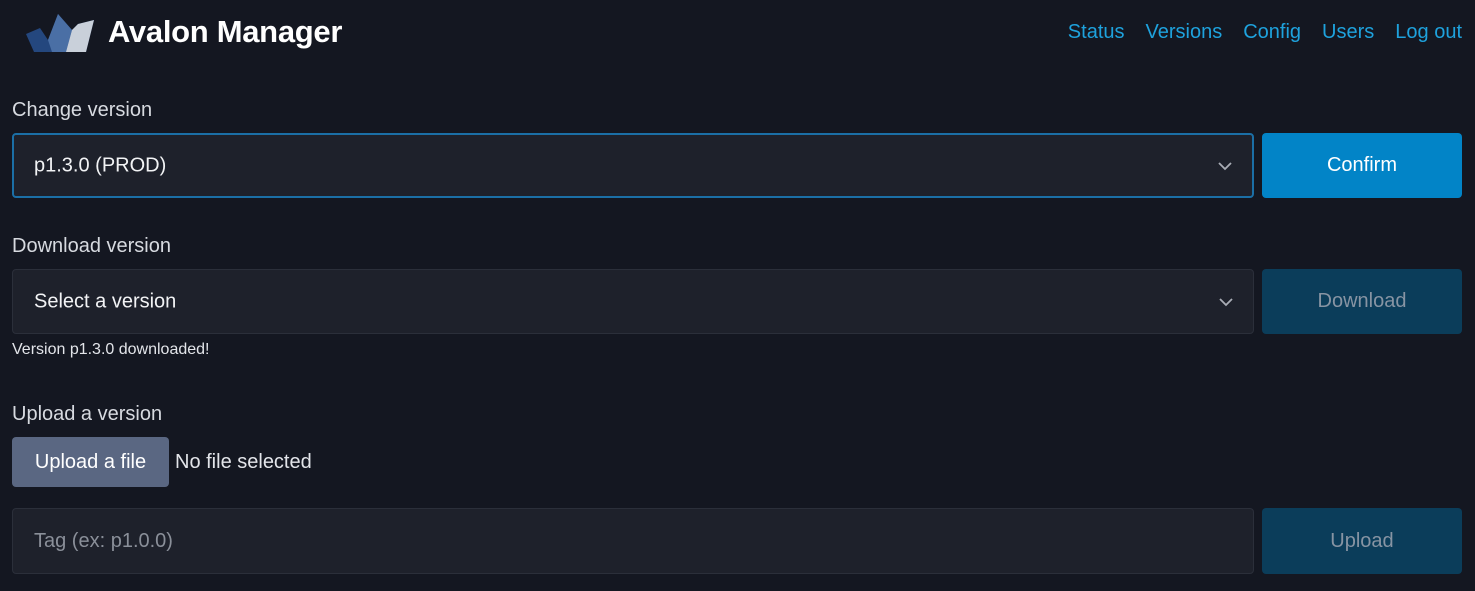  Describe the element at coordinates (60, 33) in the screenshot. I see `crown-logo-icon` at that location.